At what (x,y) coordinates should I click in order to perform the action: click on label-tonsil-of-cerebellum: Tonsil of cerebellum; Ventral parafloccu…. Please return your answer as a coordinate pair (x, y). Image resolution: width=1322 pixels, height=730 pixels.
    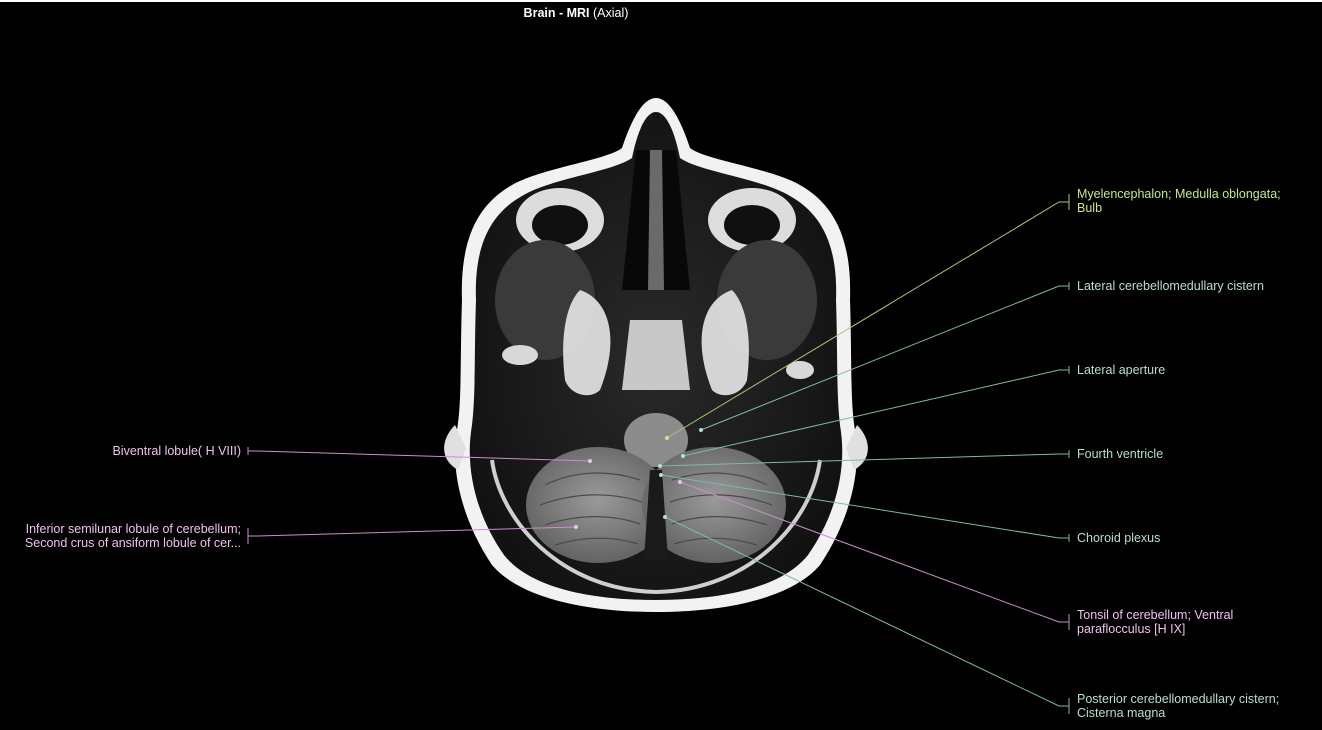
    Looking at the image, I should click on (1155, 622).